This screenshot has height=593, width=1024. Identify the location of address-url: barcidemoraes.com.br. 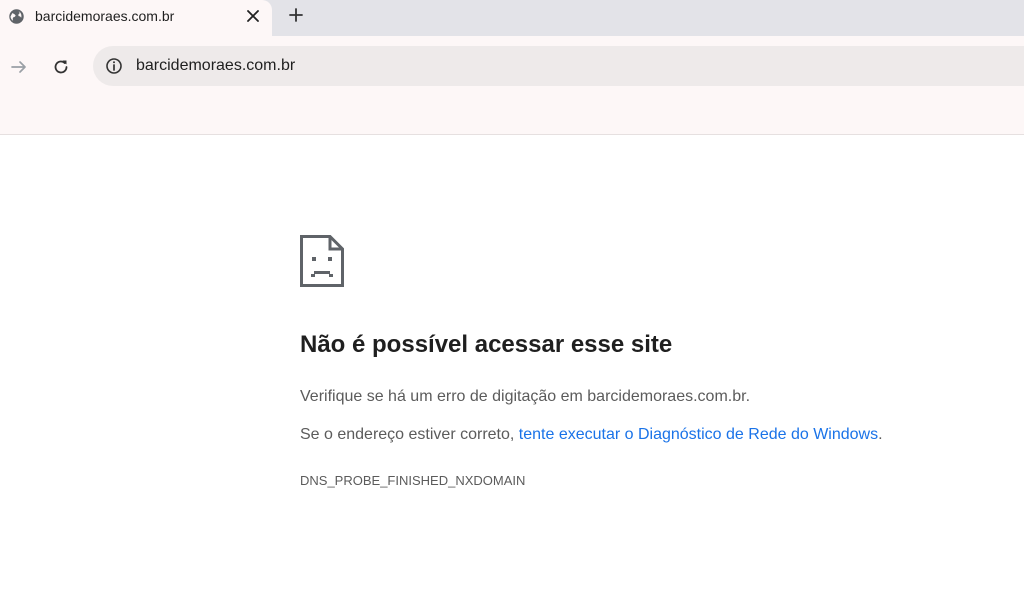
(215, 66).